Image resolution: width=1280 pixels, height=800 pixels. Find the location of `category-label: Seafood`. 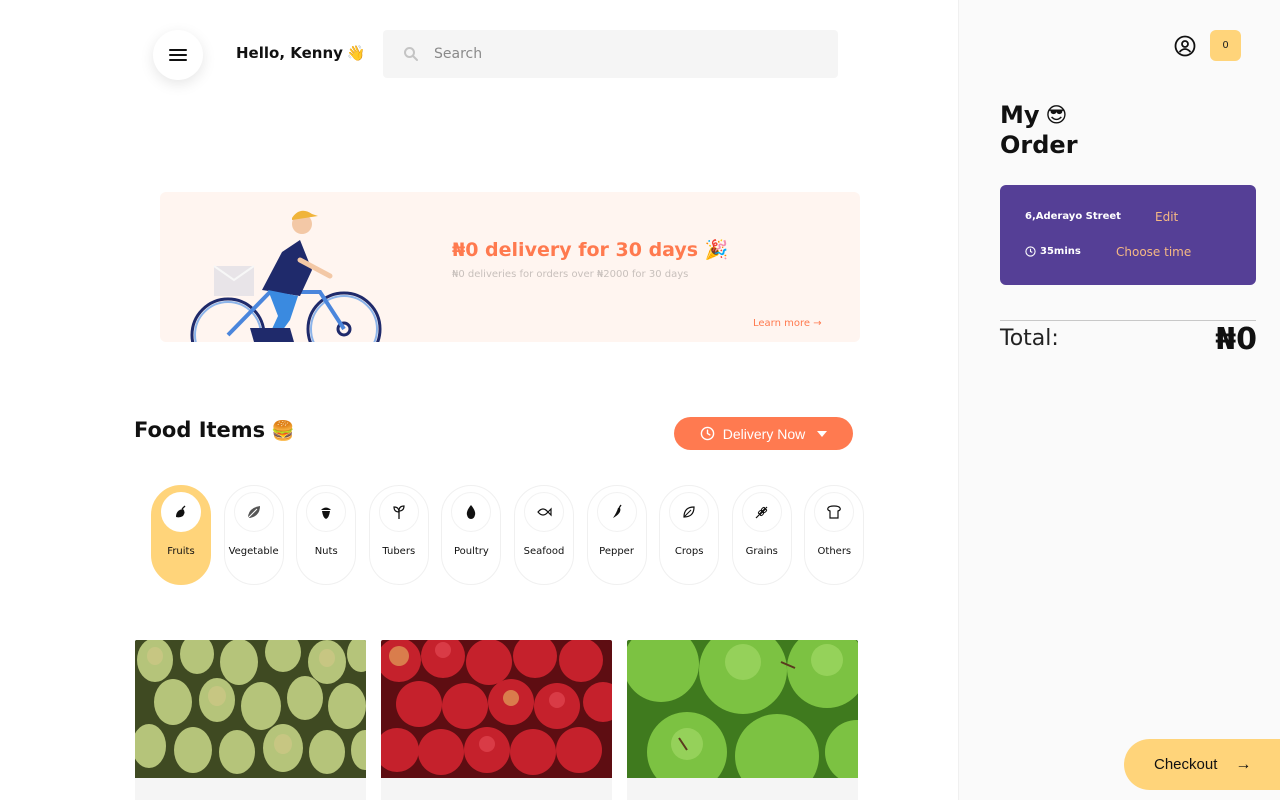

category-label: Seafood is located at coordinates (544, 551).